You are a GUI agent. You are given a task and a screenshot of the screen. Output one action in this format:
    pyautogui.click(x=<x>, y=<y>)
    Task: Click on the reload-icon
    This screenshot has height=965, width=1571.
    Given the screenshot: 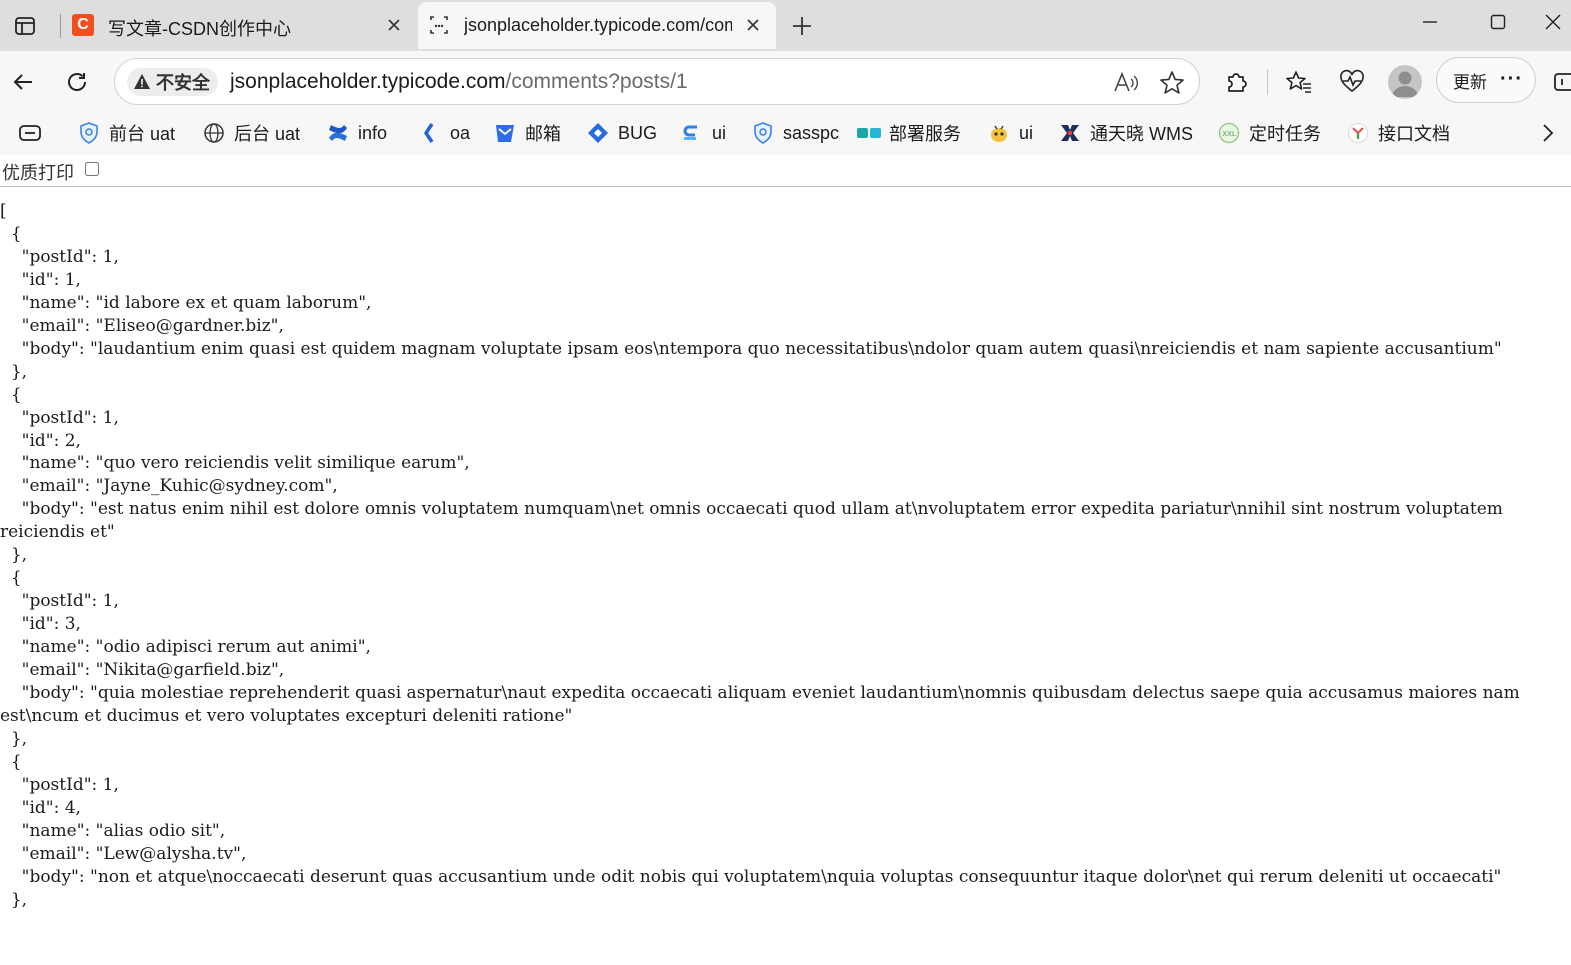 What is the action you would take?
    pyautogui.click(x=77, y=82)
    